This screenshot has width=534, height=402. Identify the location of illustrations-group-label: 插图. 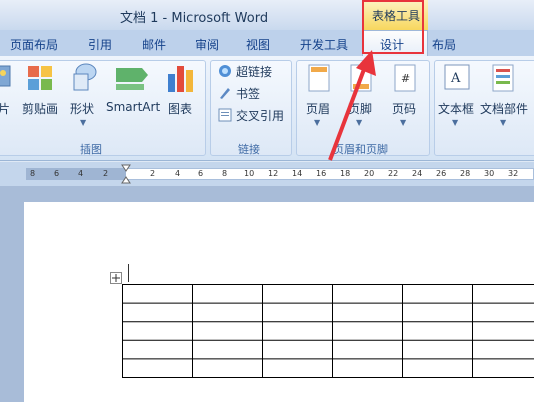
(91, 149).